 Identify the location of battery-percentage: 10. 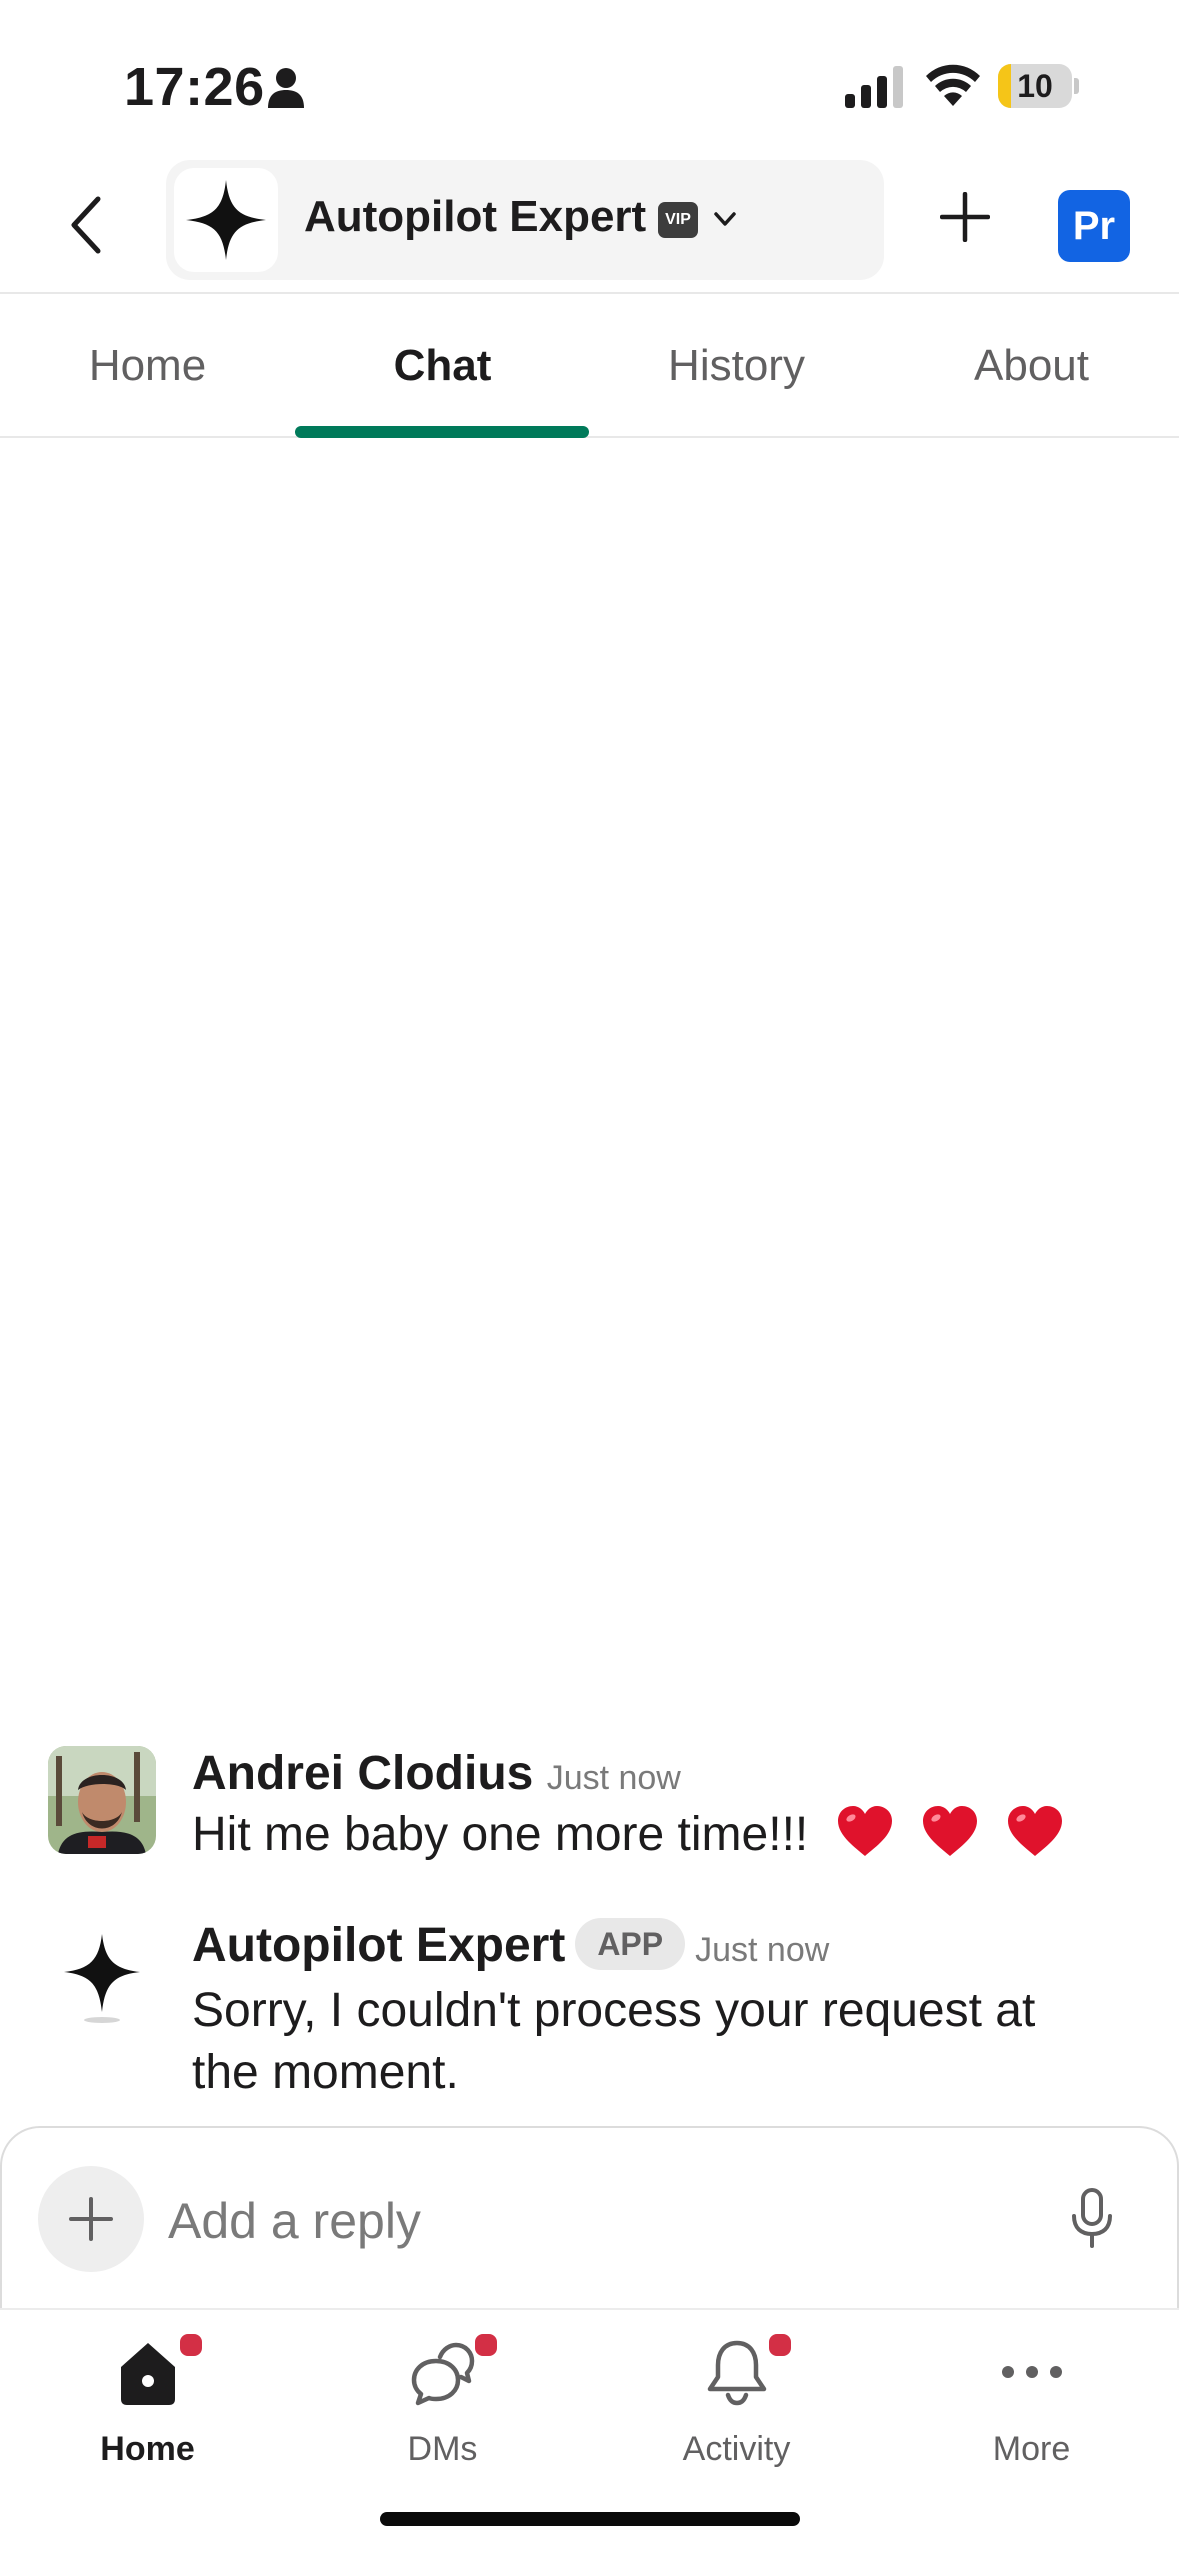
(1035, 86).